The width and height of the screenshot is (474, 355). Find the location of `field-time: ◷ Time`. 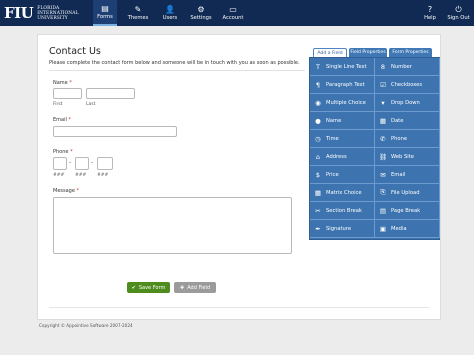

field-time: ◷ Time is located at coordinates (342, 139).